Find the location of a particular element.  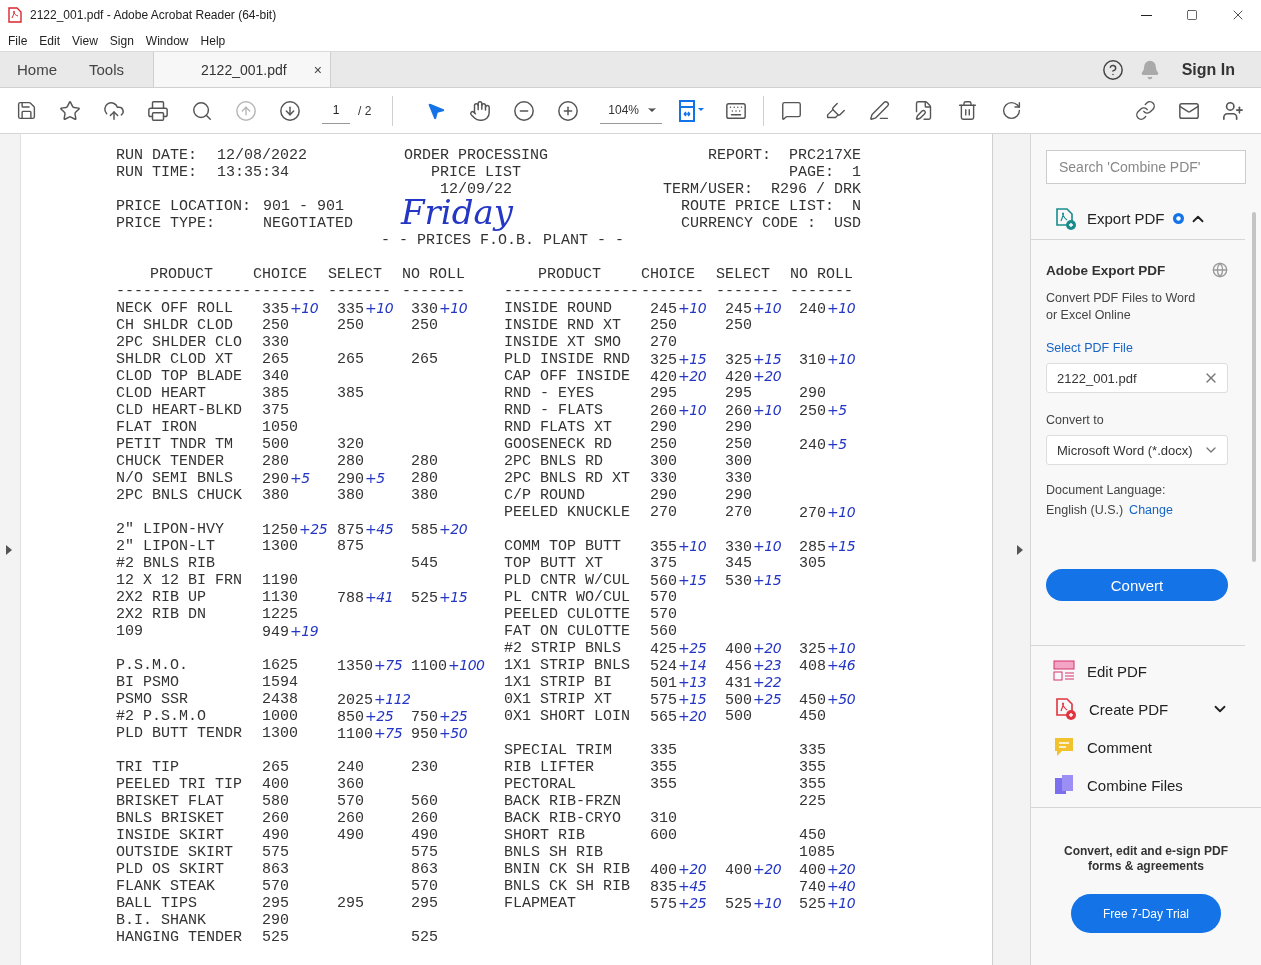

sign-in-link: Sign In is located at coordinates (1208, 69).